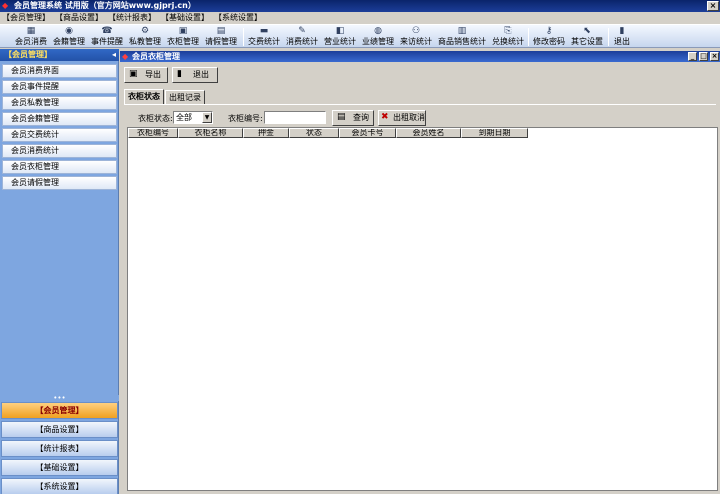 The image size is (720, 494). What do you see at coordinates (462, 31) in the screenshot?
I see `sales-icon: ▥` at bounding box center [462, 31].